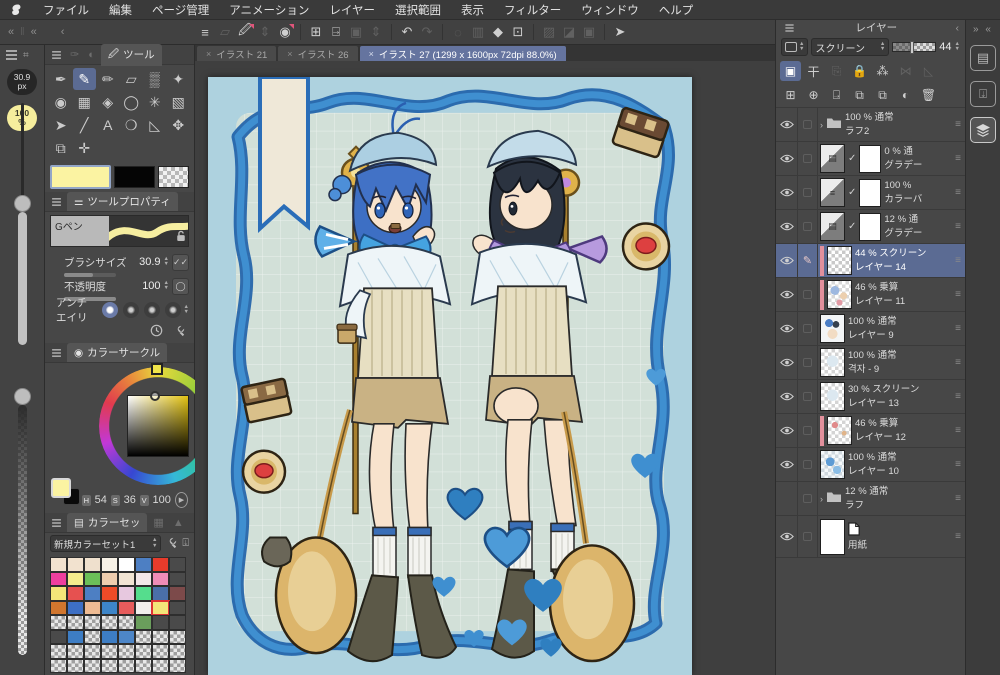  What do you see at coordinates (832, 536) in the screenshot?
I see `paper-layer-thumbnail` at bounding box center [832, 536].